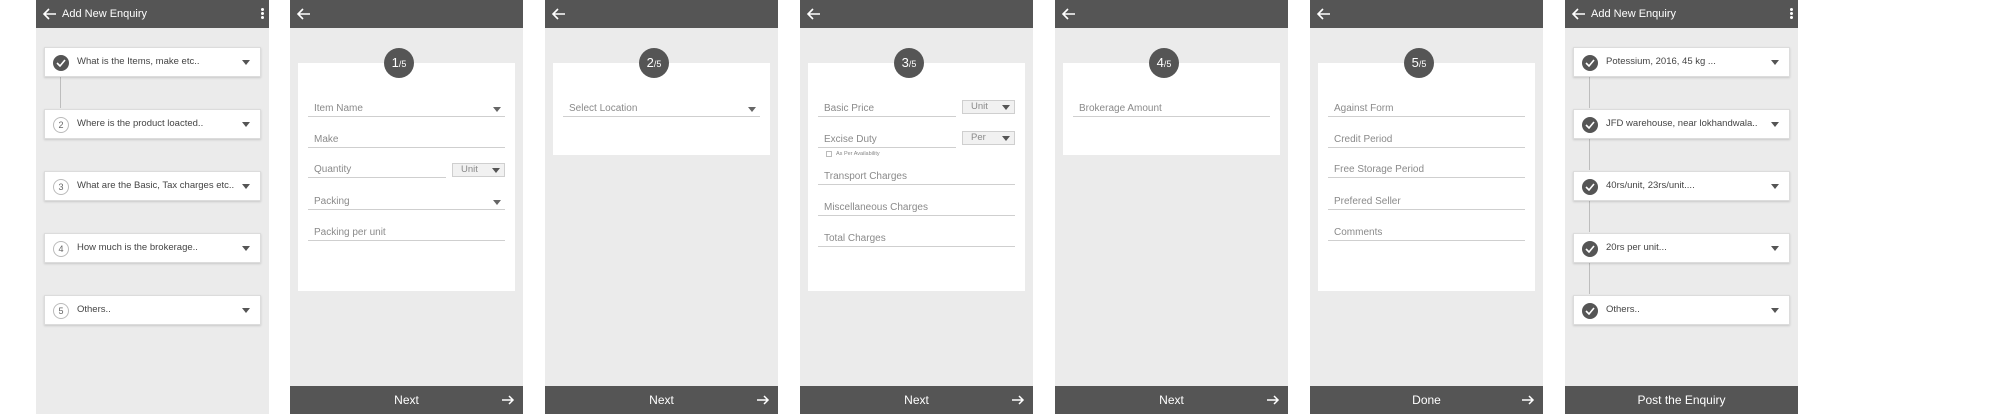 This screenshot has height=414, width=2000. Describe the element at coordinates (1358, 232) in the screenshot. I see `comments-label: Comments` at that location.